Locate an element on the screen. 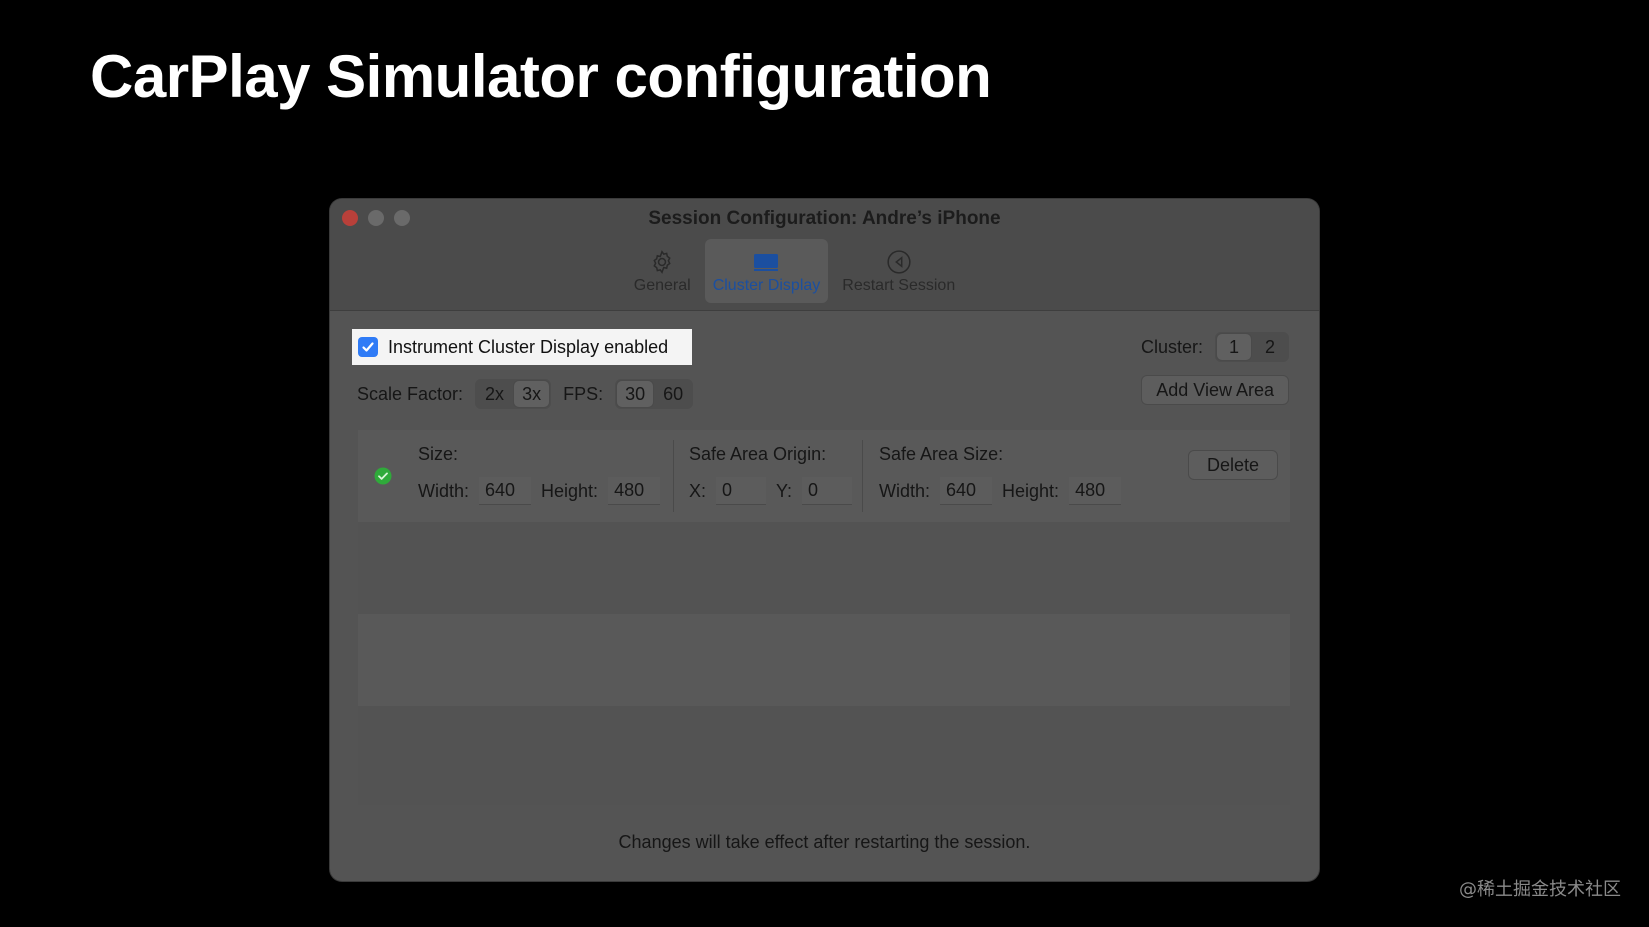 The image size is (1649, 927). scale-option-3x: 3x is located at coordinates (532, 394).